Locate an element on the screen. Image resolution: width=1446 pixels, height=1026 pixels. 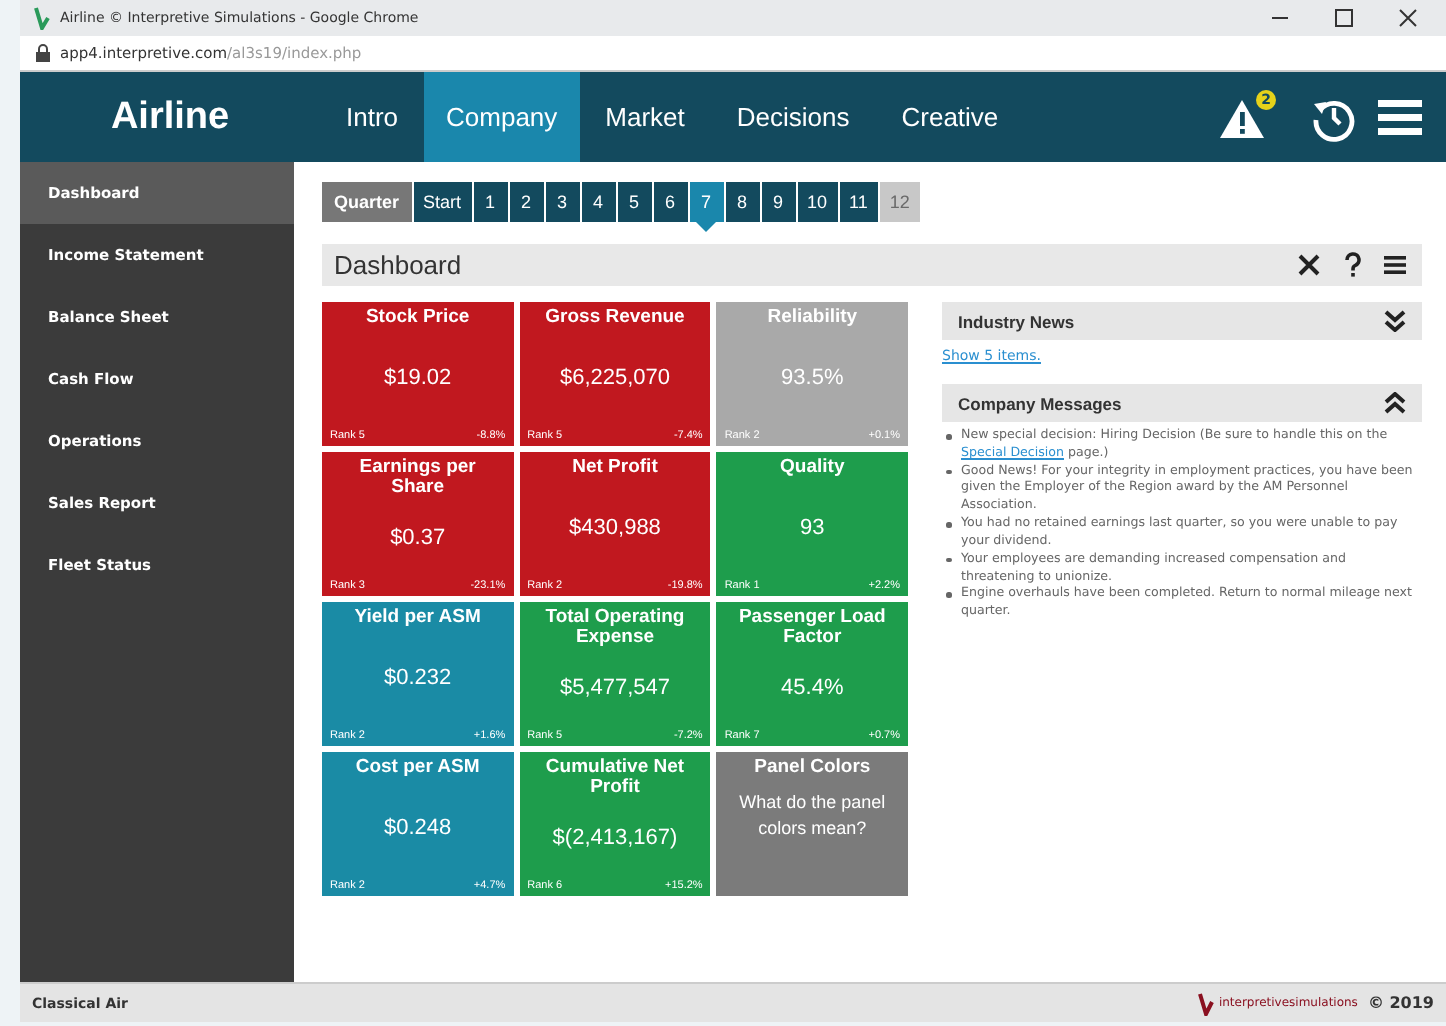
panel-title: Industry News is located at coordinates (1016, 321).